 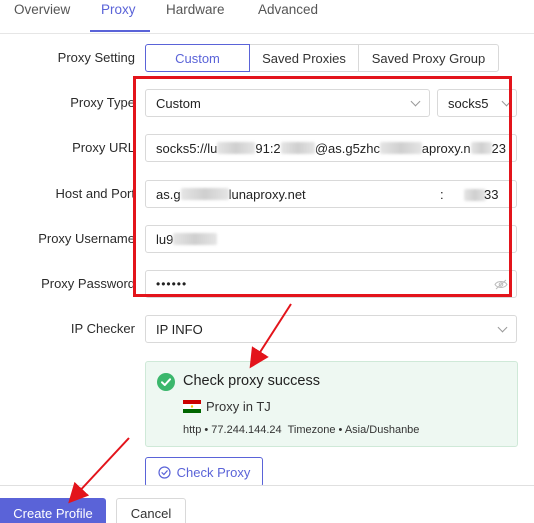 I want to click on port-text: 33, so click(x=491, y=194).